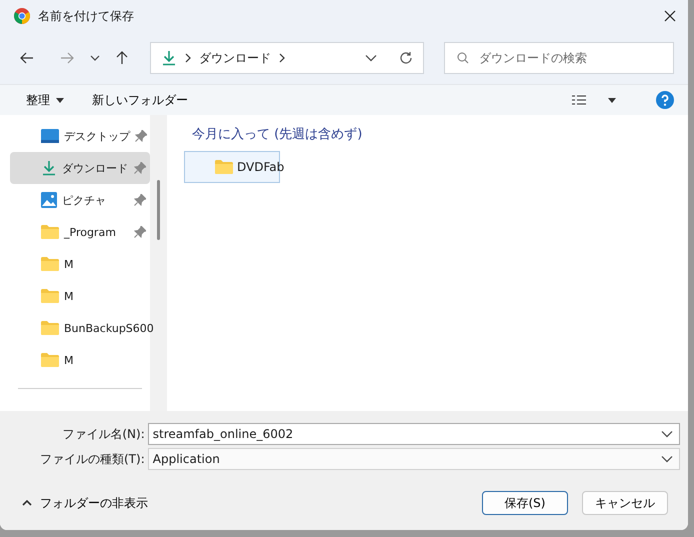  What do you see at coordinates (22, 16) in the screenshot?
I see `app-logo-icon` at bounding box center [22, 16].